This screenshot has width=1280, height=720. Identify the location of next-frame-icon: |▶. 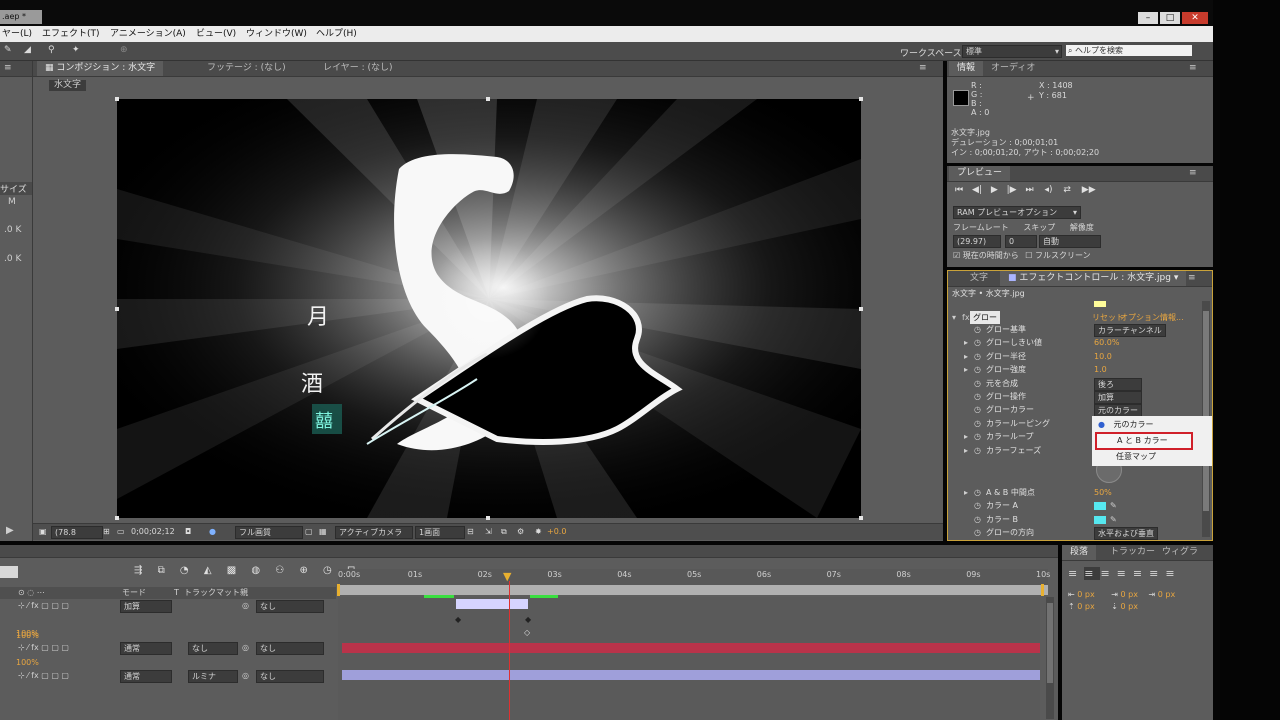
(1012, 190).